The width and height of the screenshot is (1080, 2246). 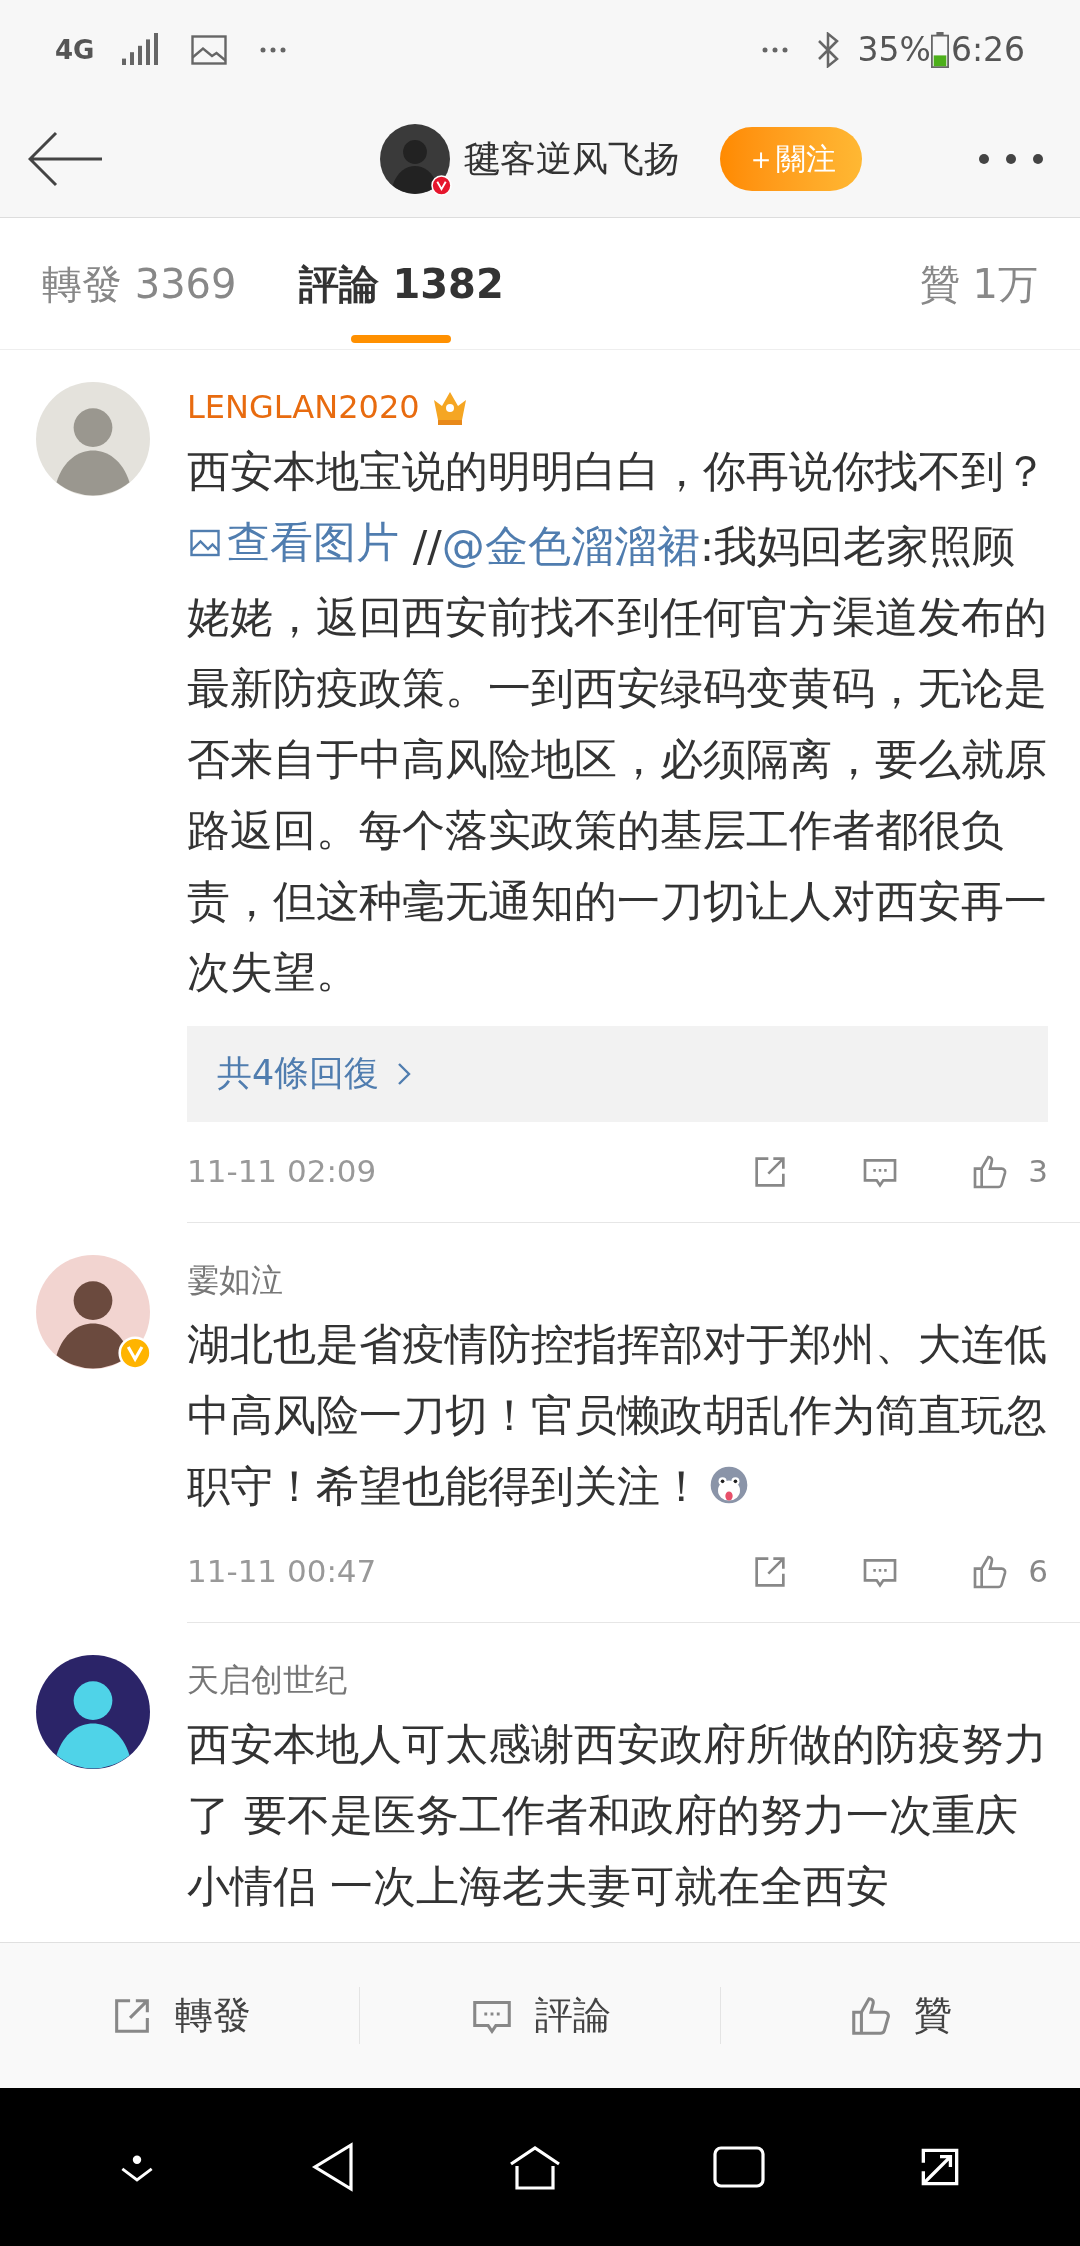 I want to click on clock: 6:26, so click(x=987, y=50).